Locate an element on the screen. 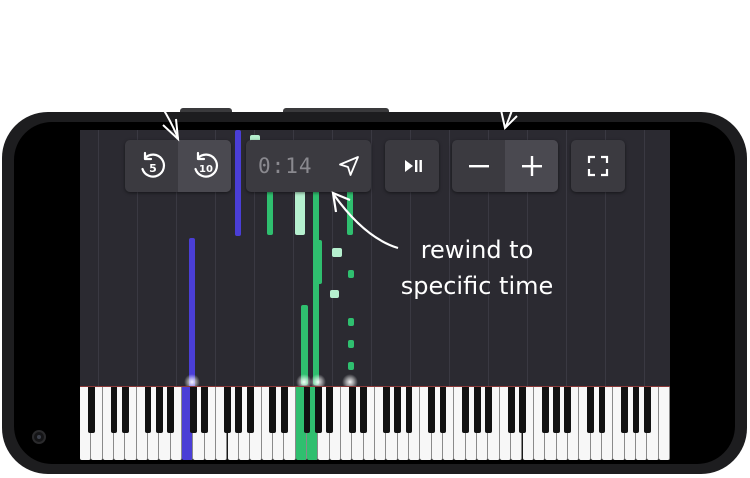 This screenshot has width=750, height=478. annotation-line-2: specific time is located at coordinates (477, 286).